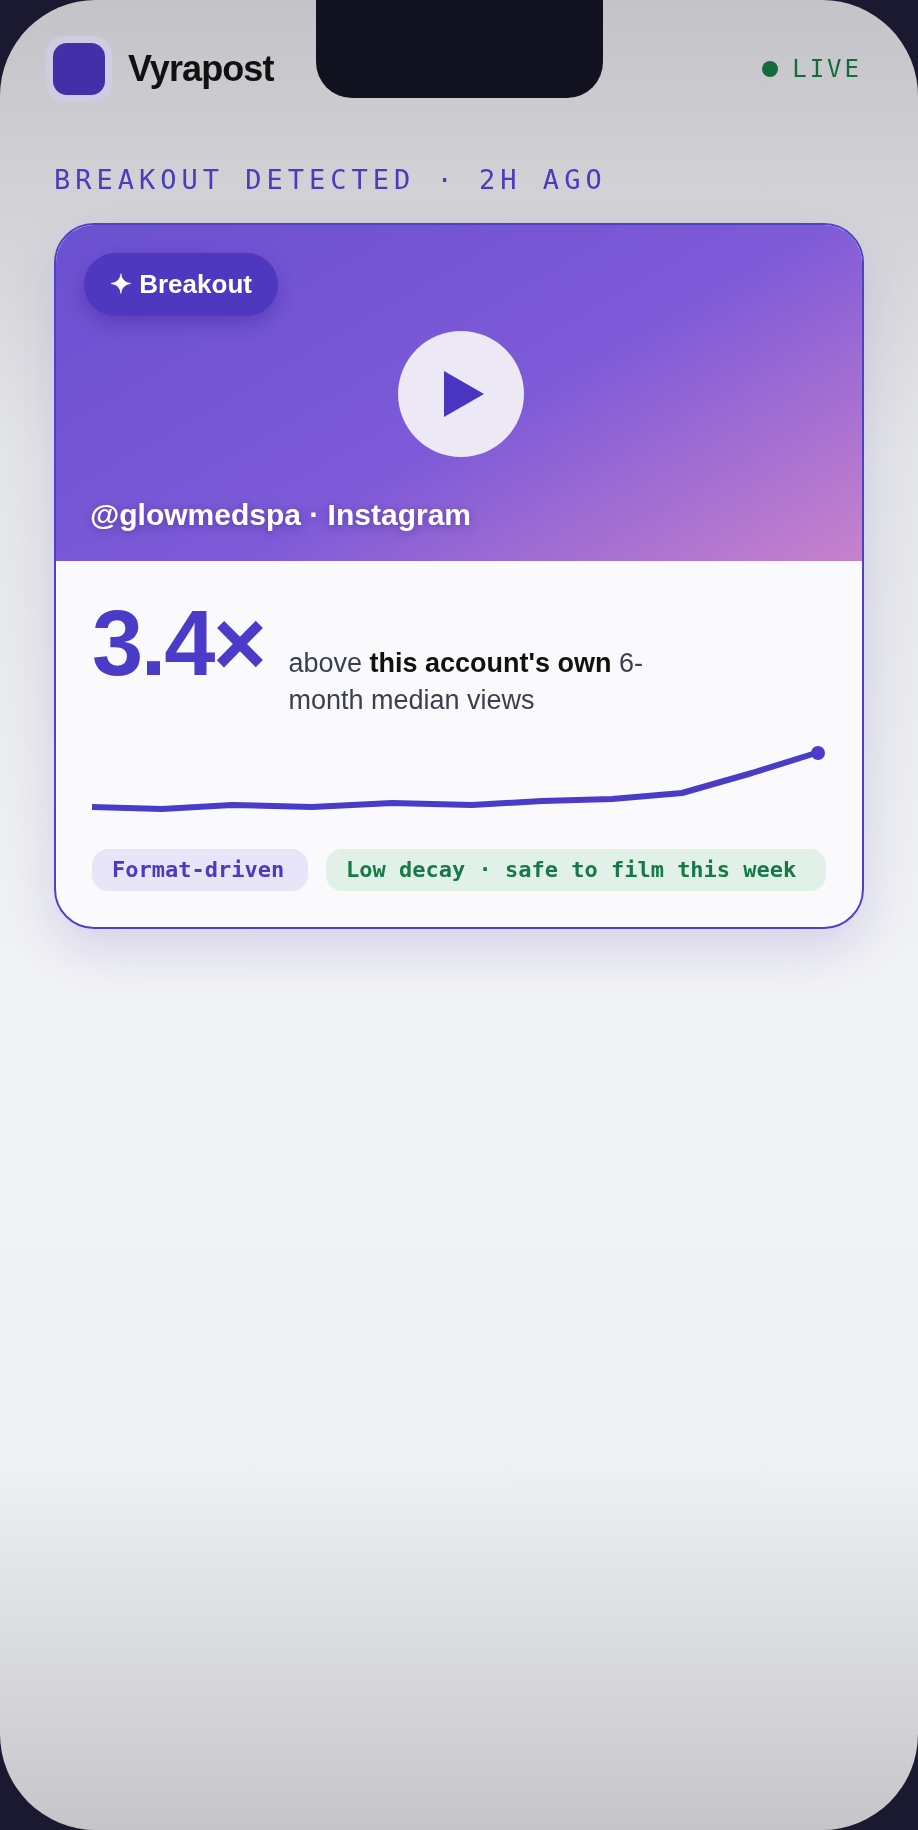 The height and width of the screenshot is (1830, 918). Describe the element at coordinates (466, 681) in the screenshot. I see `multiplier-description: above this account's own 6-month median views` at that location.